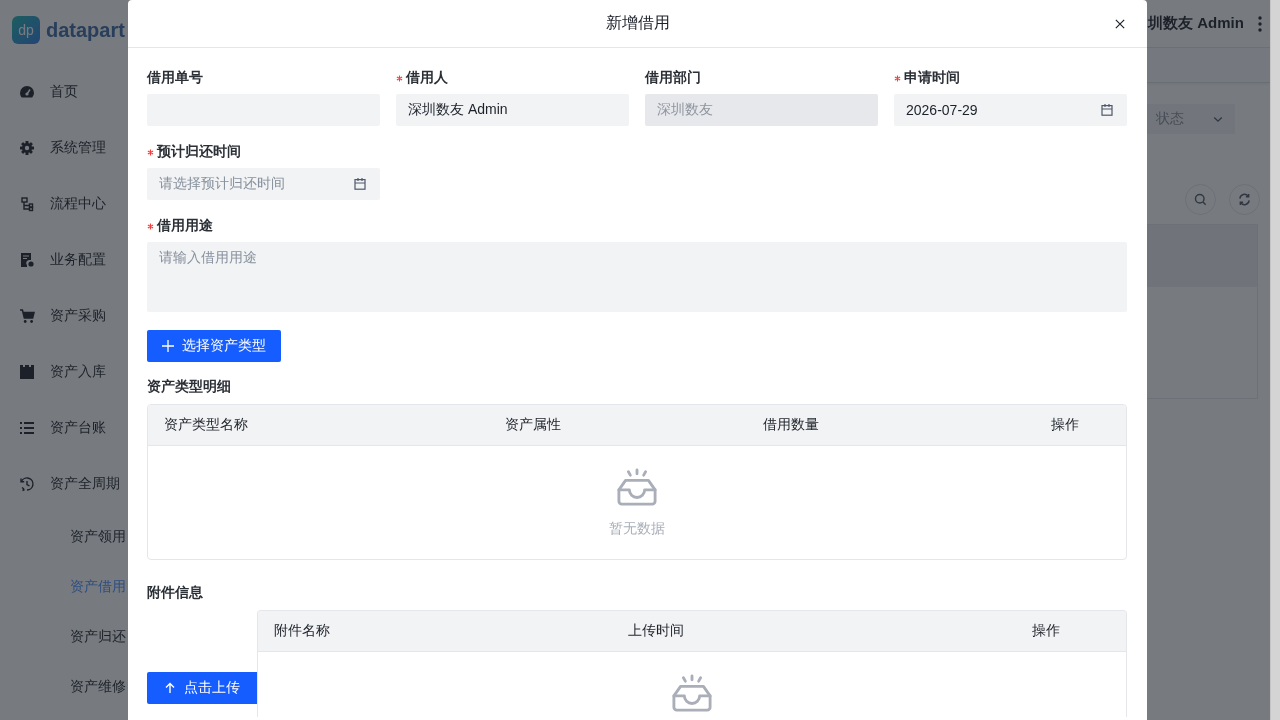 The width and height of the screenshot is (1280, 720). What do you see at coordinates (637, 277) in the screenshot?
I see `textarea-field: 请输入借用用途` at bounding box center [637, 277].